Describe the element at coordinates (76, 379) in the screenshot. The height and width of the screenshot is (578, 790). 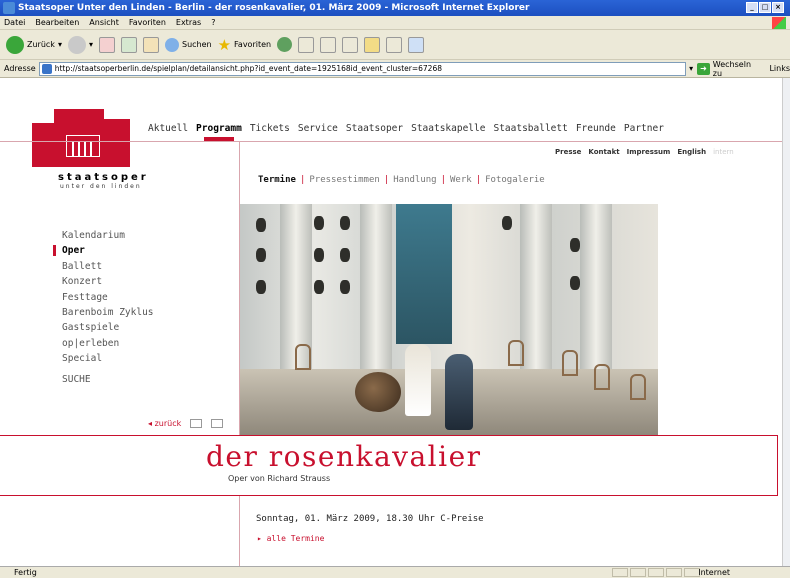
I see `search-link: SUCHE` at that location.